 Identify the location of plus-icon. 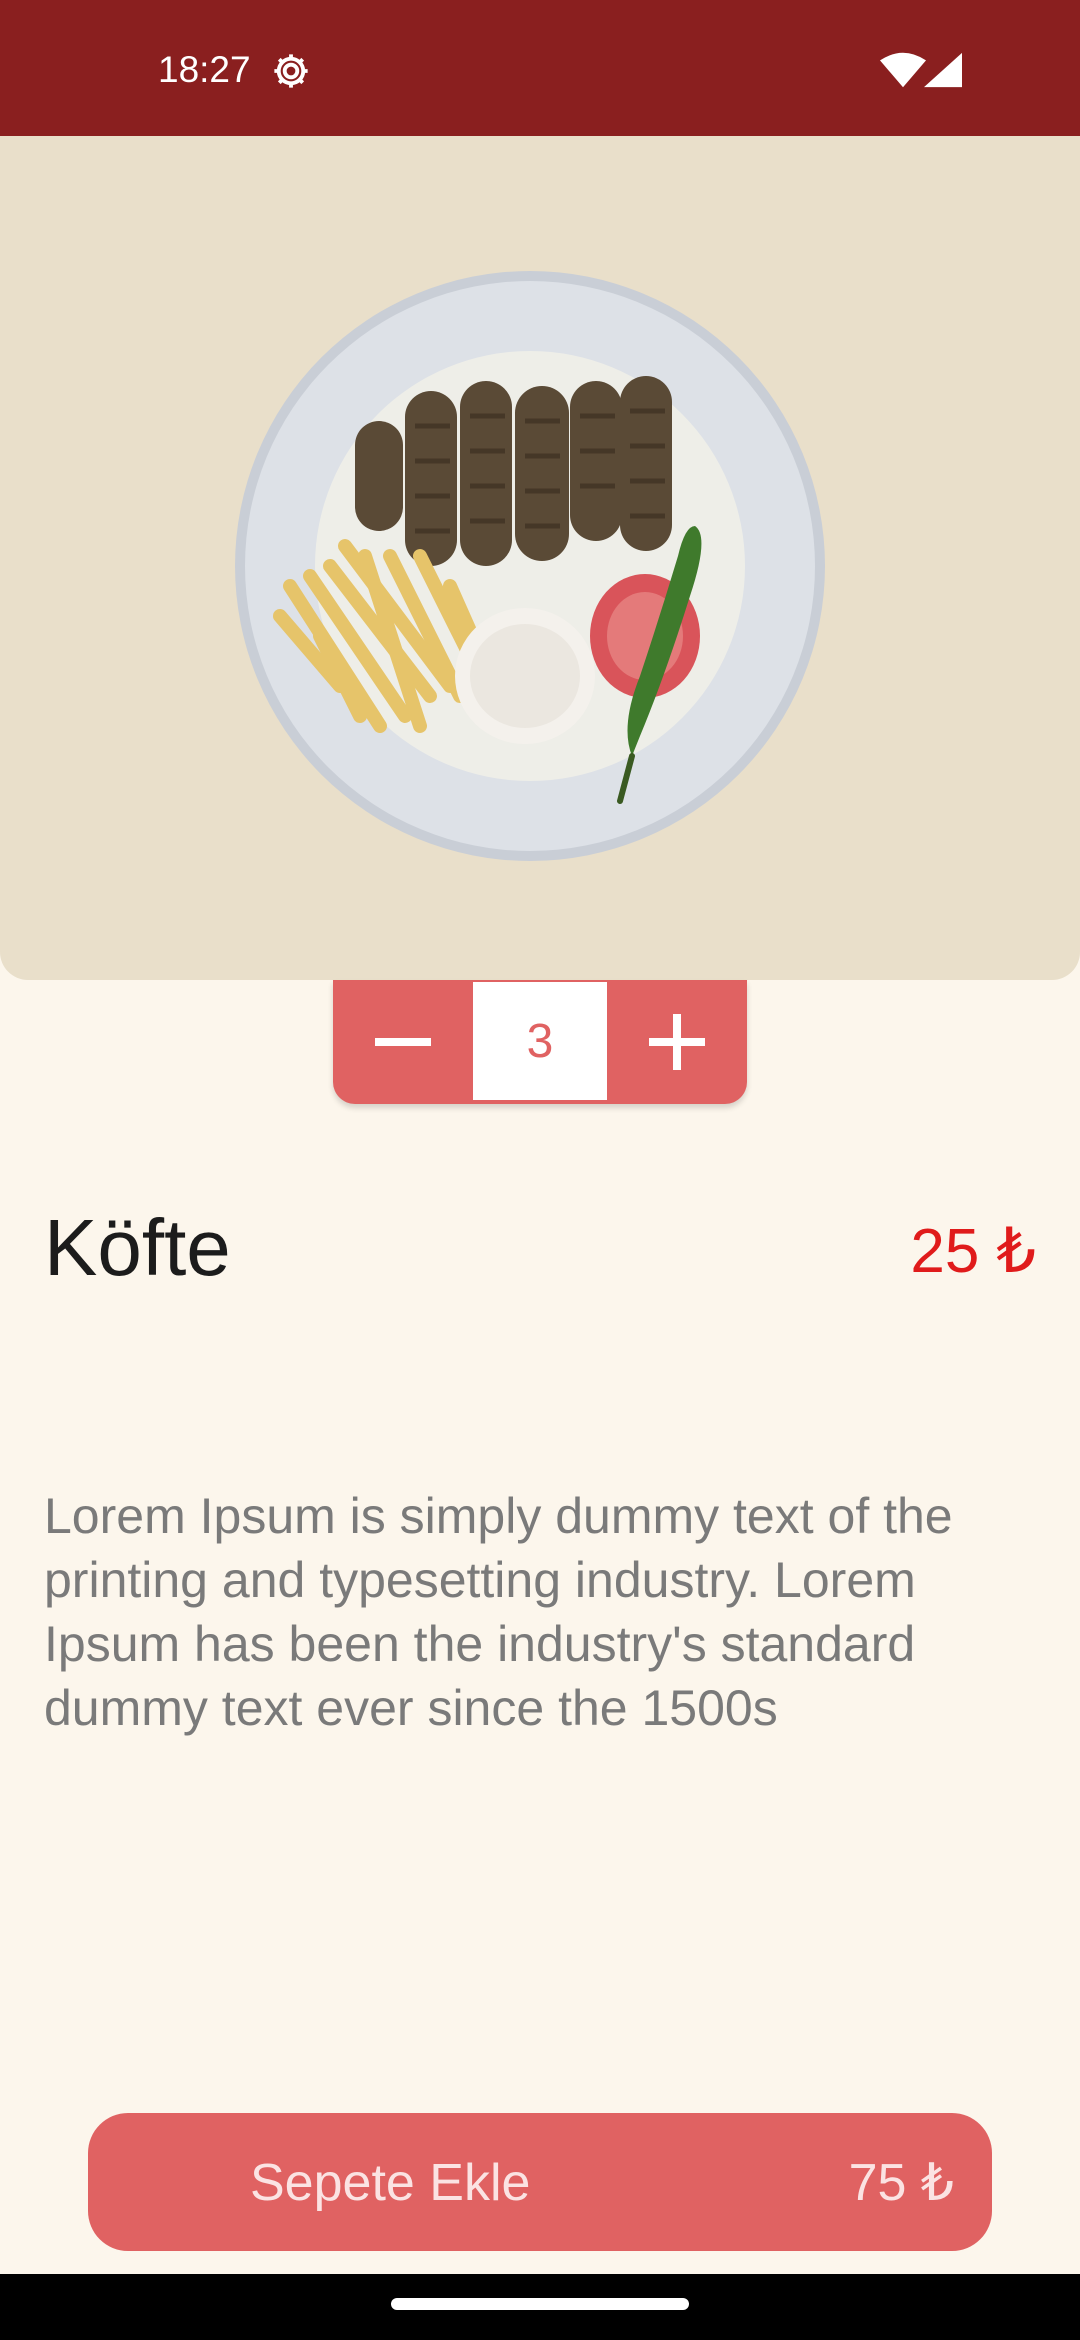
(677, 1042).